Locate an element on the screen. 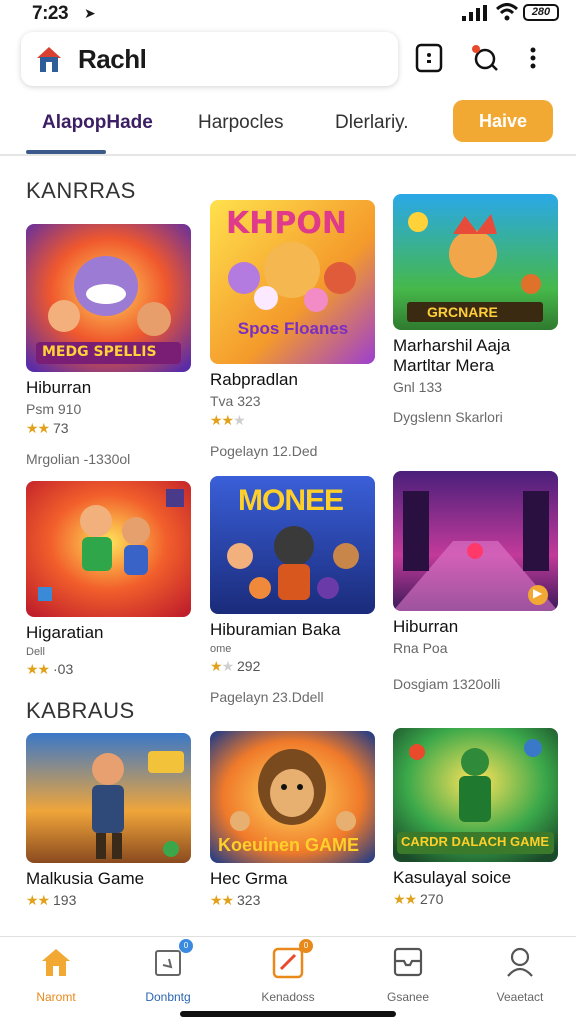 This screenshot has height=1024, width=576. game-subtitle: Dell is located at coordinates (35, 652).